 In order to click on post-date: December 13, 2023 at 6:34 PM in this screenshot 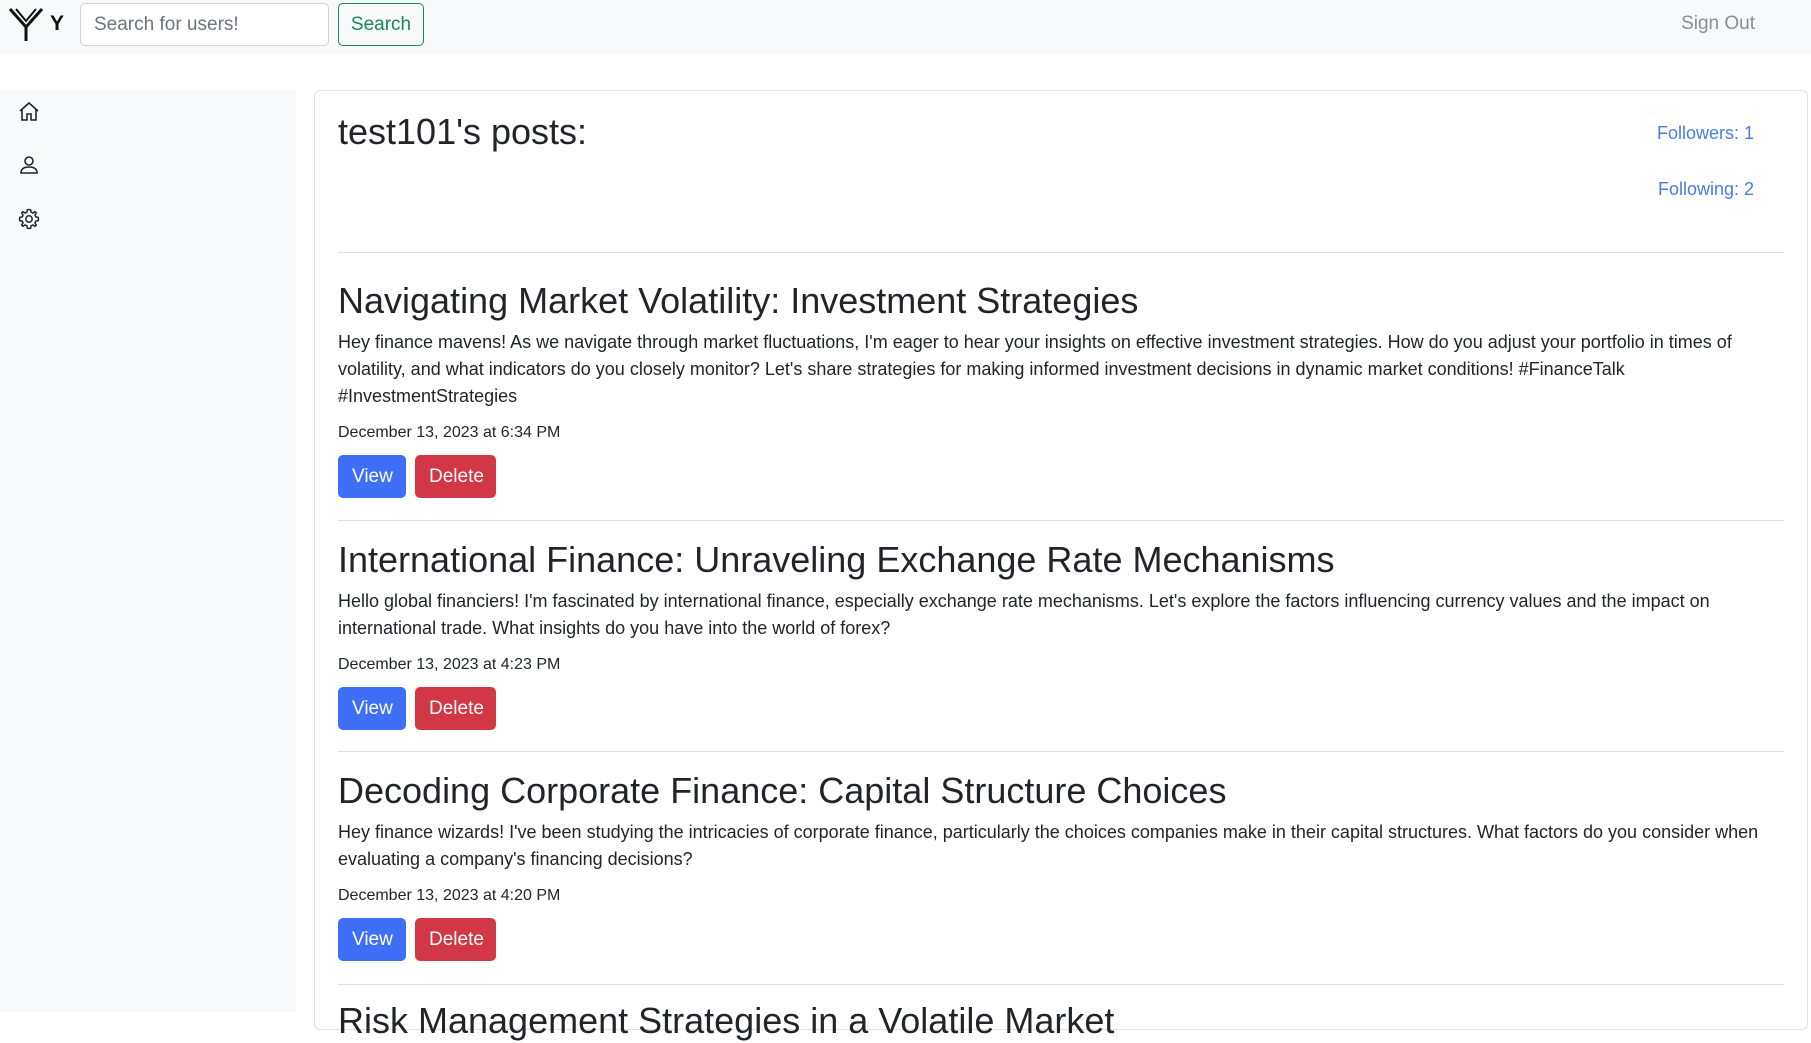, I will do `click(449, 432)`.